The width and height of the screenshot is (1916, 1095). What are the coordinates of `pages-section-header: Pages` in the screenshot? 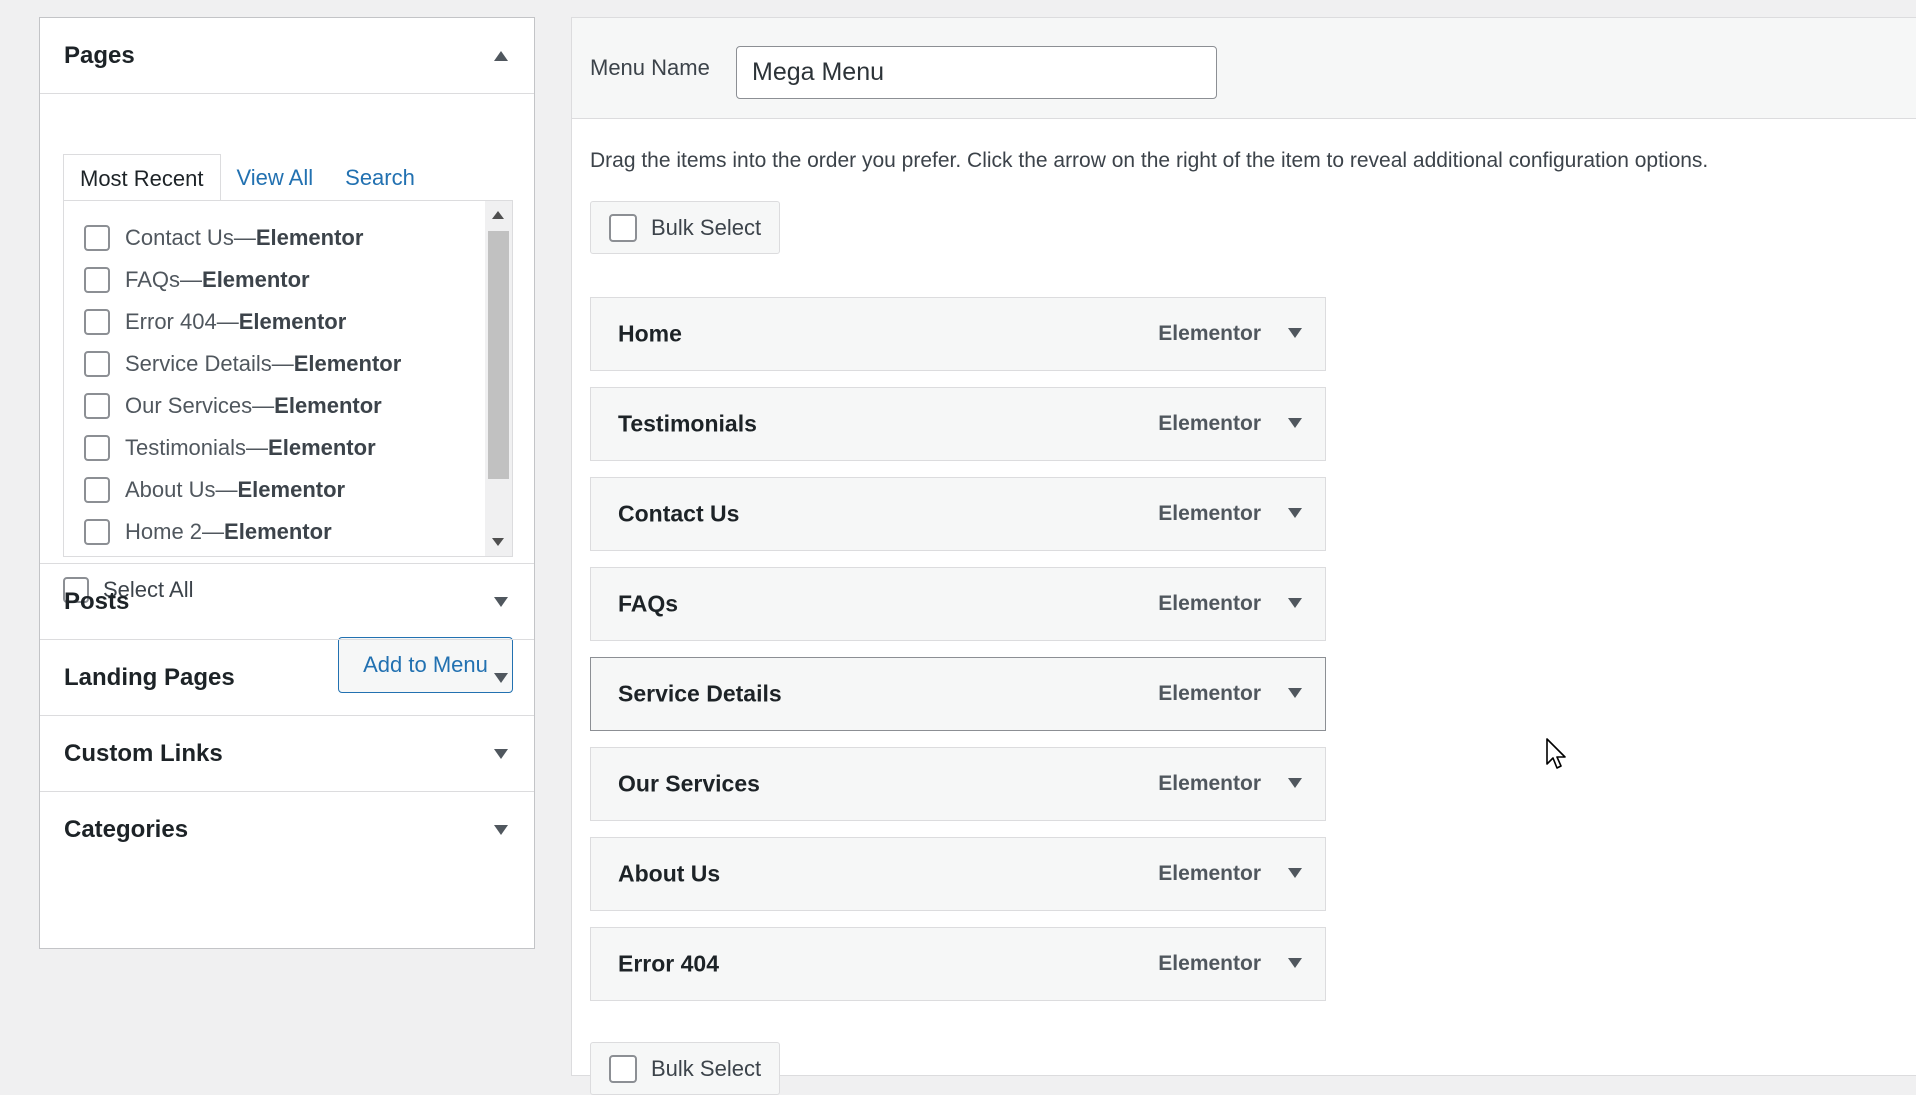 It's located at (287, 56).